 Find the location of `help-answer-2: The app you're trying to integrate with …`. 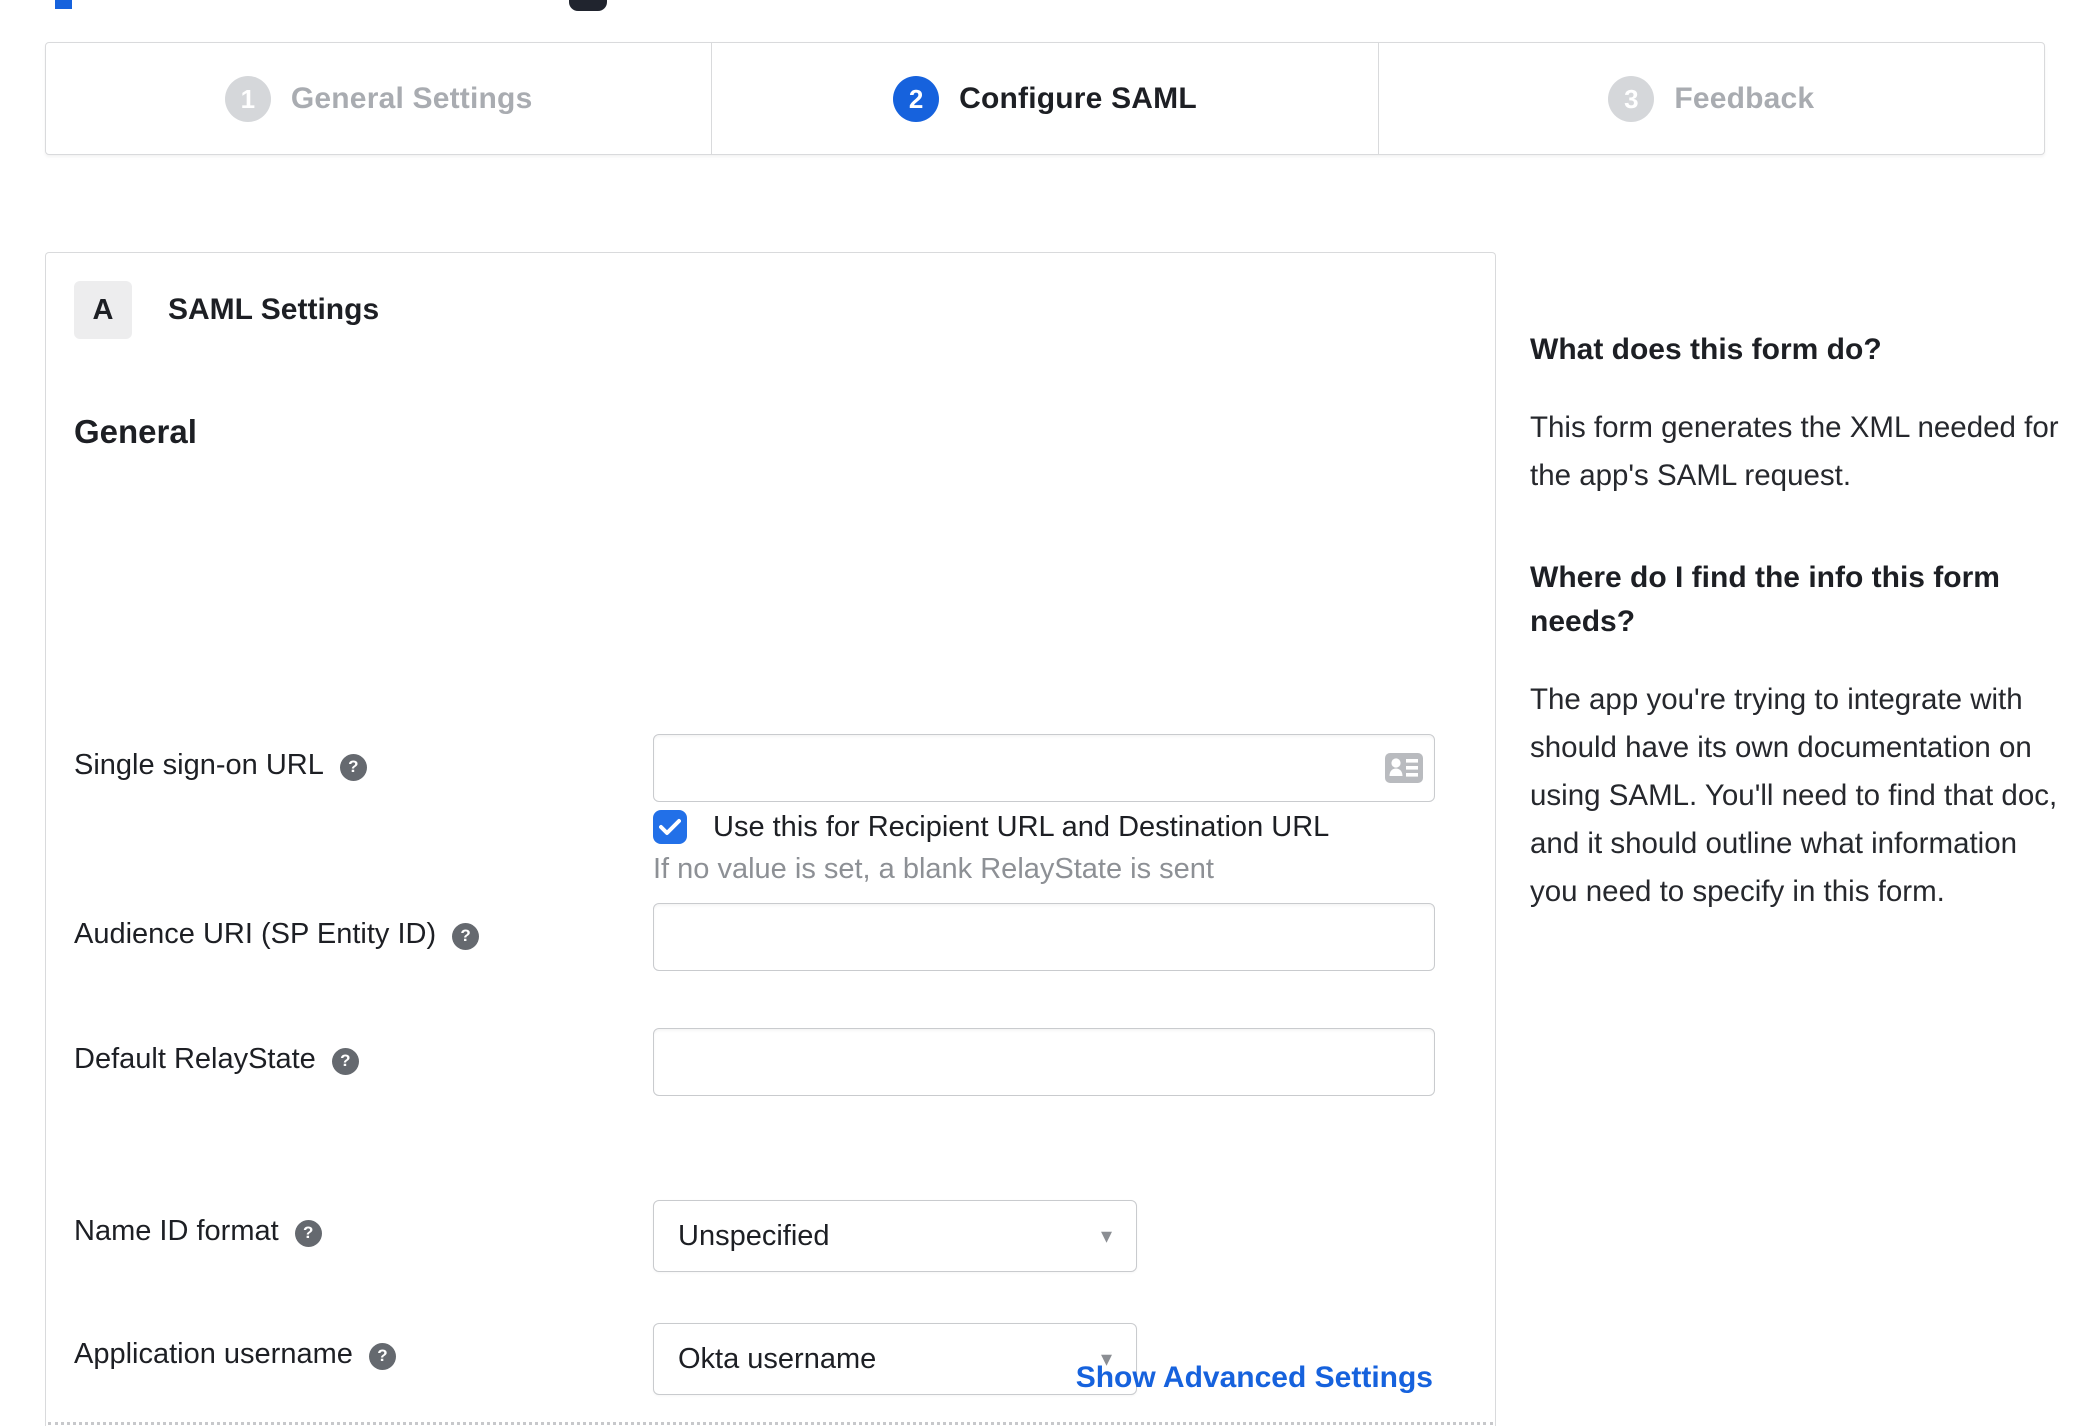

help-answer-2: The app you're trying to integrate with … is located at coordinates (1794, 795).